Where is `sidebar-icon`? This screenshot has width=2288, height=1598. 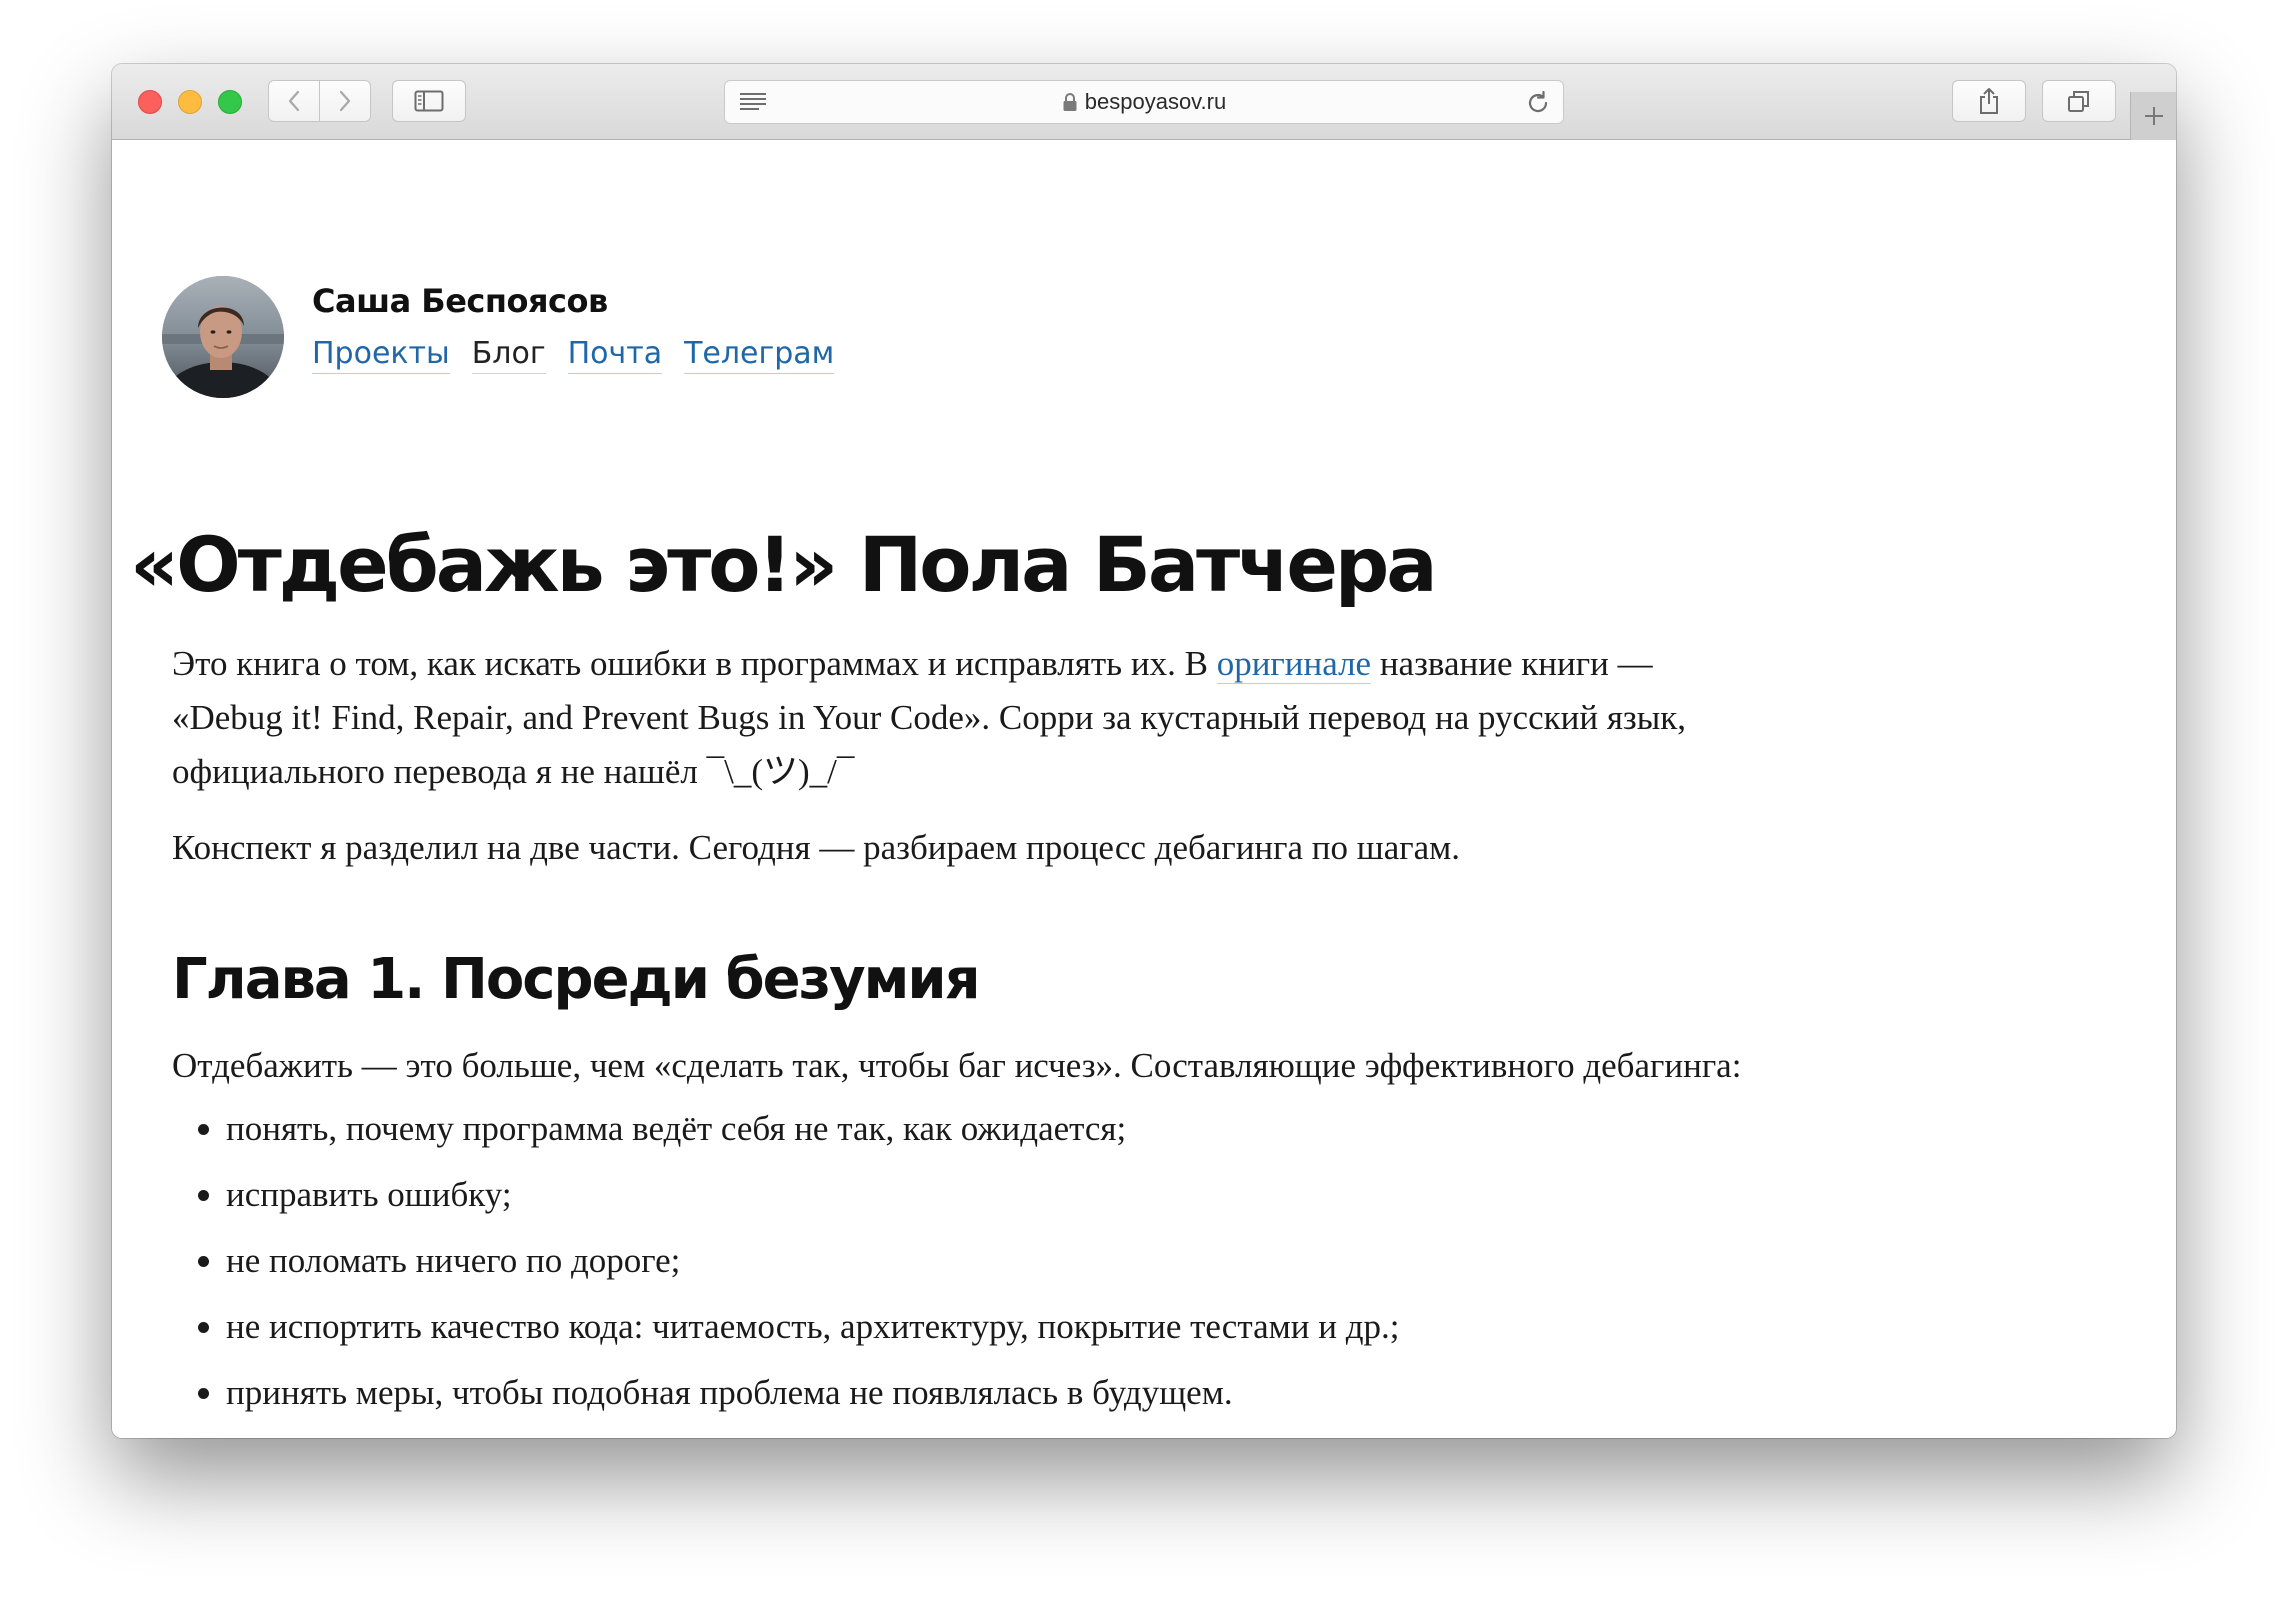
sidebar-icon is located at coordinates (429, 101).